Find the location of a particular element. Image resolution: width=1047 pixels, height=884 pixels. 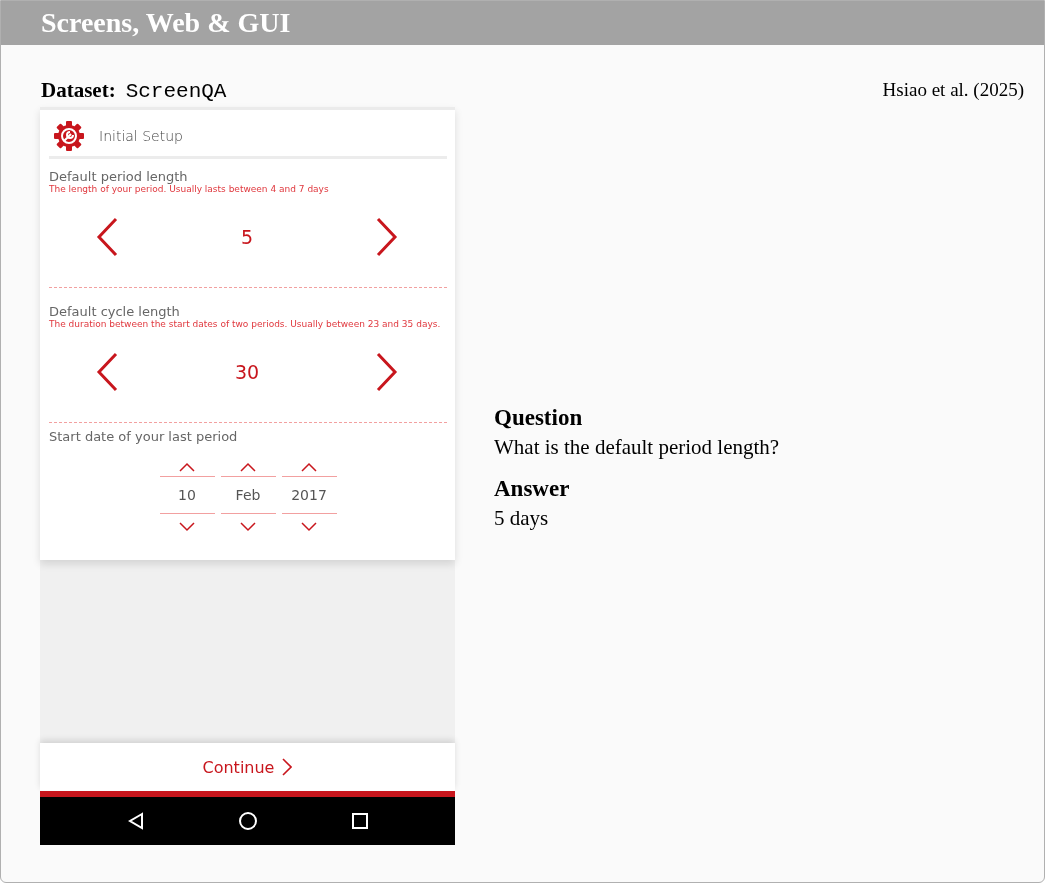

qa-heading: Question is located at coordinates (539, 418).